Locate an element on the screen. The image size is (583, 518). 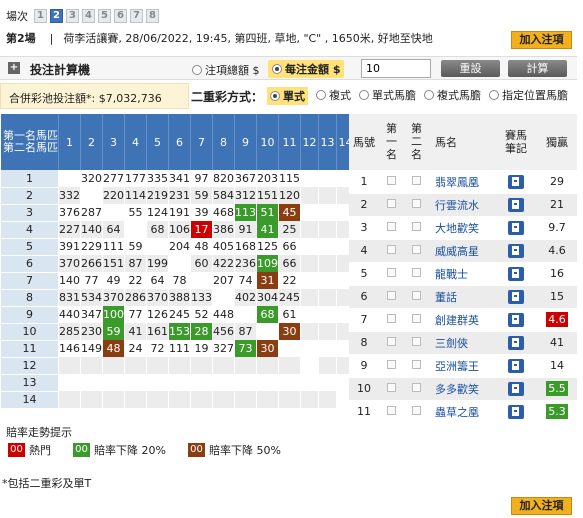
horse-name-link: 蟲草之凰 is located at coordinates (462, 412).